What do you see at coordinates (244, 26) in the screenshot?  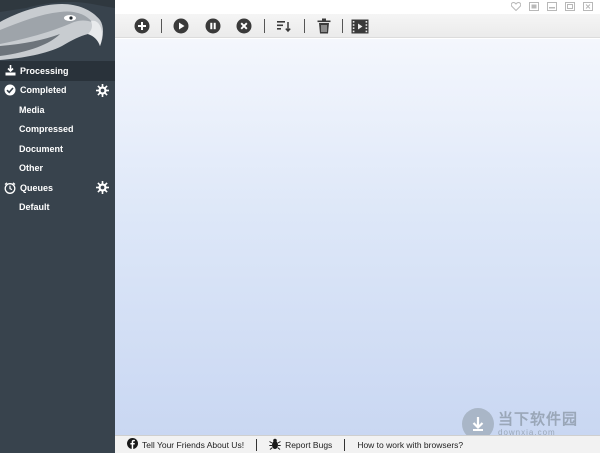 I see `stop-icon` at bounding box center [244, 26].